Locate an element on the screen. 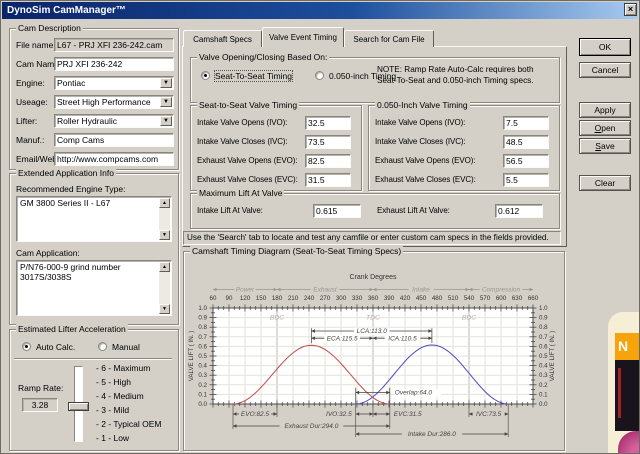 Image resolution: width=640 pixels, height=454 pixels. svg-text: Overlap:64.0 is located at coordinates (414, 393).